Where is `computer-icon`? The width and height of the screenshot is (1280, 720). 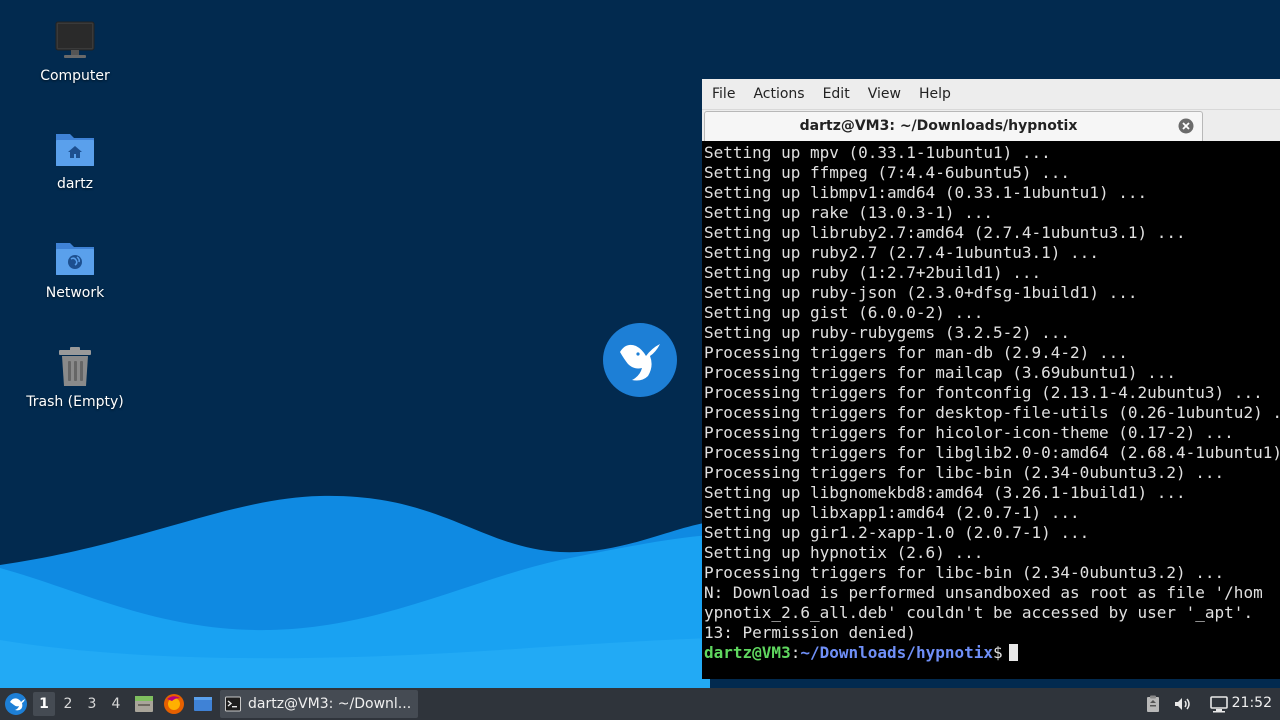
computer-icon is located at coordinates (75, 42).